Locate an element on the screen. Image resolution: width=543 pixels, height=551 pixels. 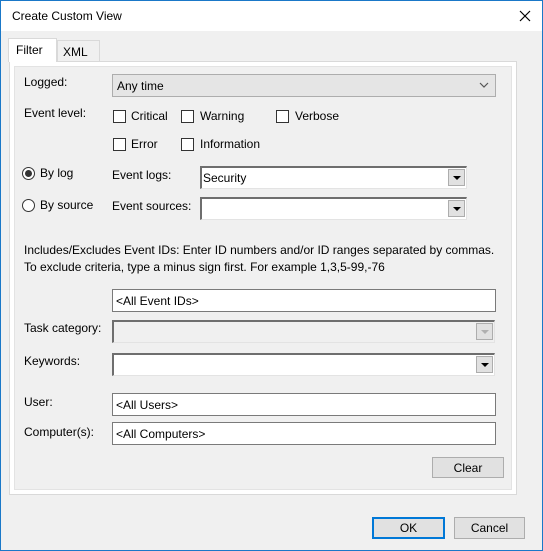
event-sources-label: Event sources: is located at coordinates (152, 206).